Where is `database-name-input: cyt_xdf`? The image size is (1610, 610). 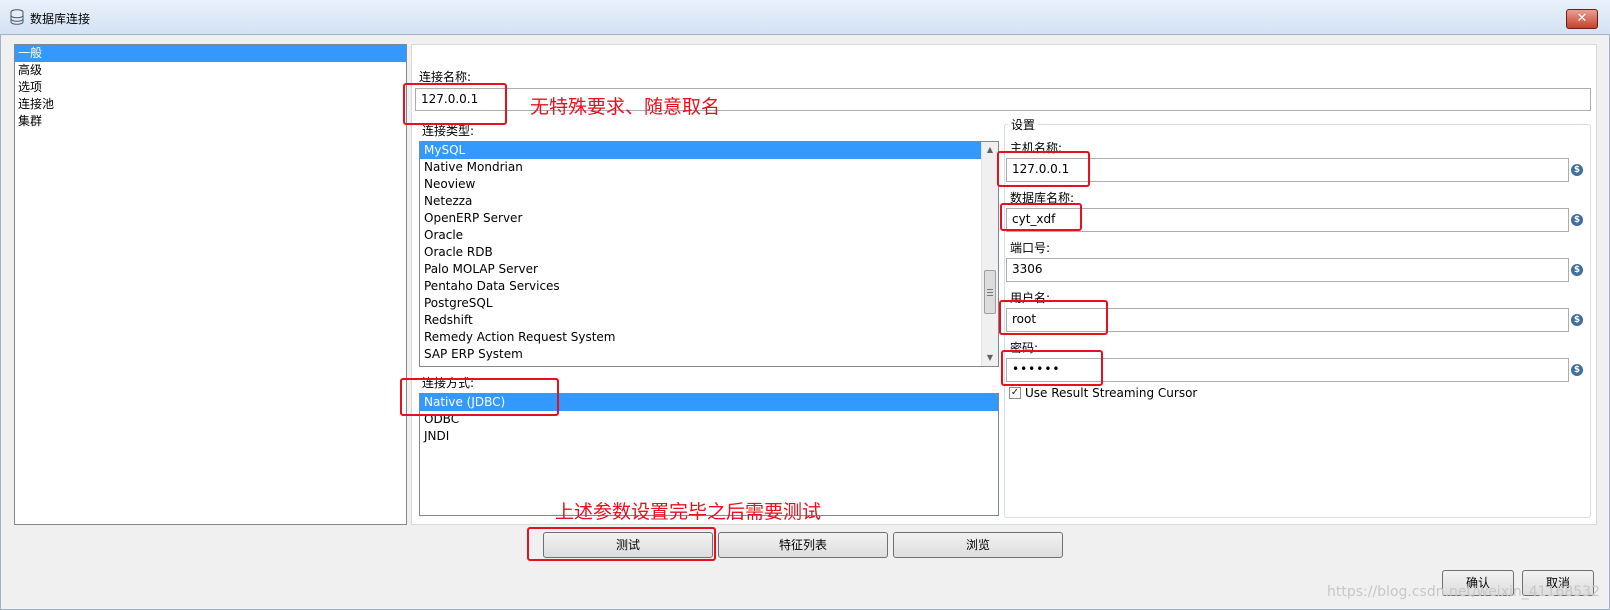
database-name-input: cyt_xdf is located at coordinates (1287, 220).